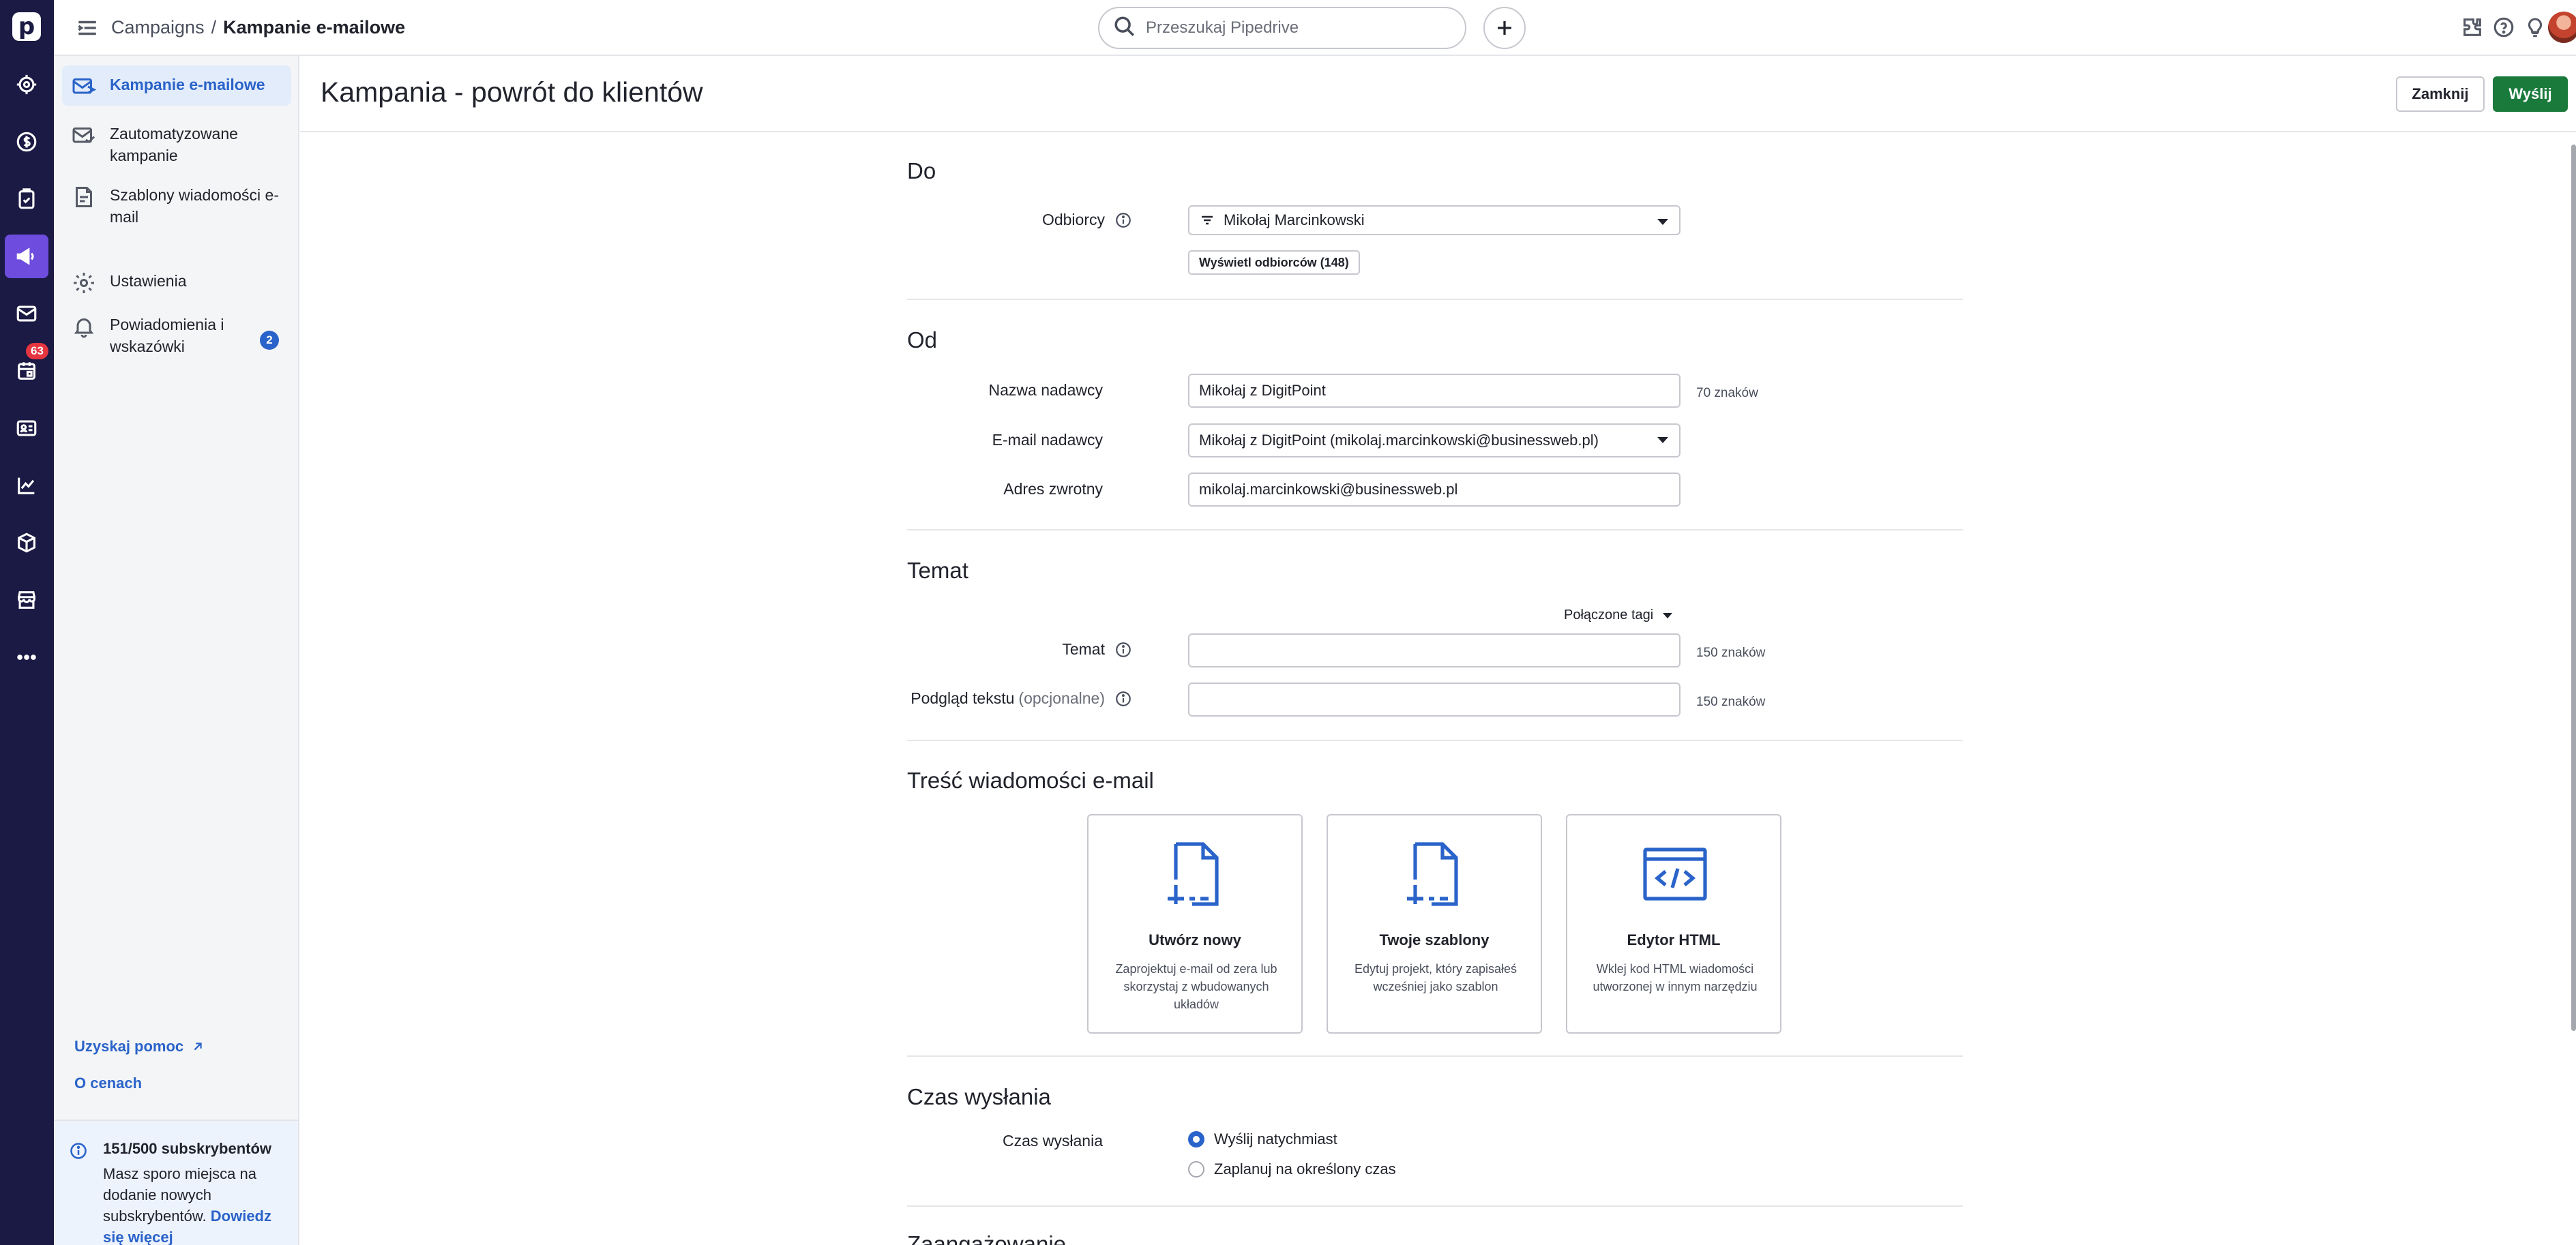 The width and height of the screenshot is (2576, 1245). Describe the element at coordinates (1083, 649) in the screenshot. I see `subject-label-text: Temat` at that location.